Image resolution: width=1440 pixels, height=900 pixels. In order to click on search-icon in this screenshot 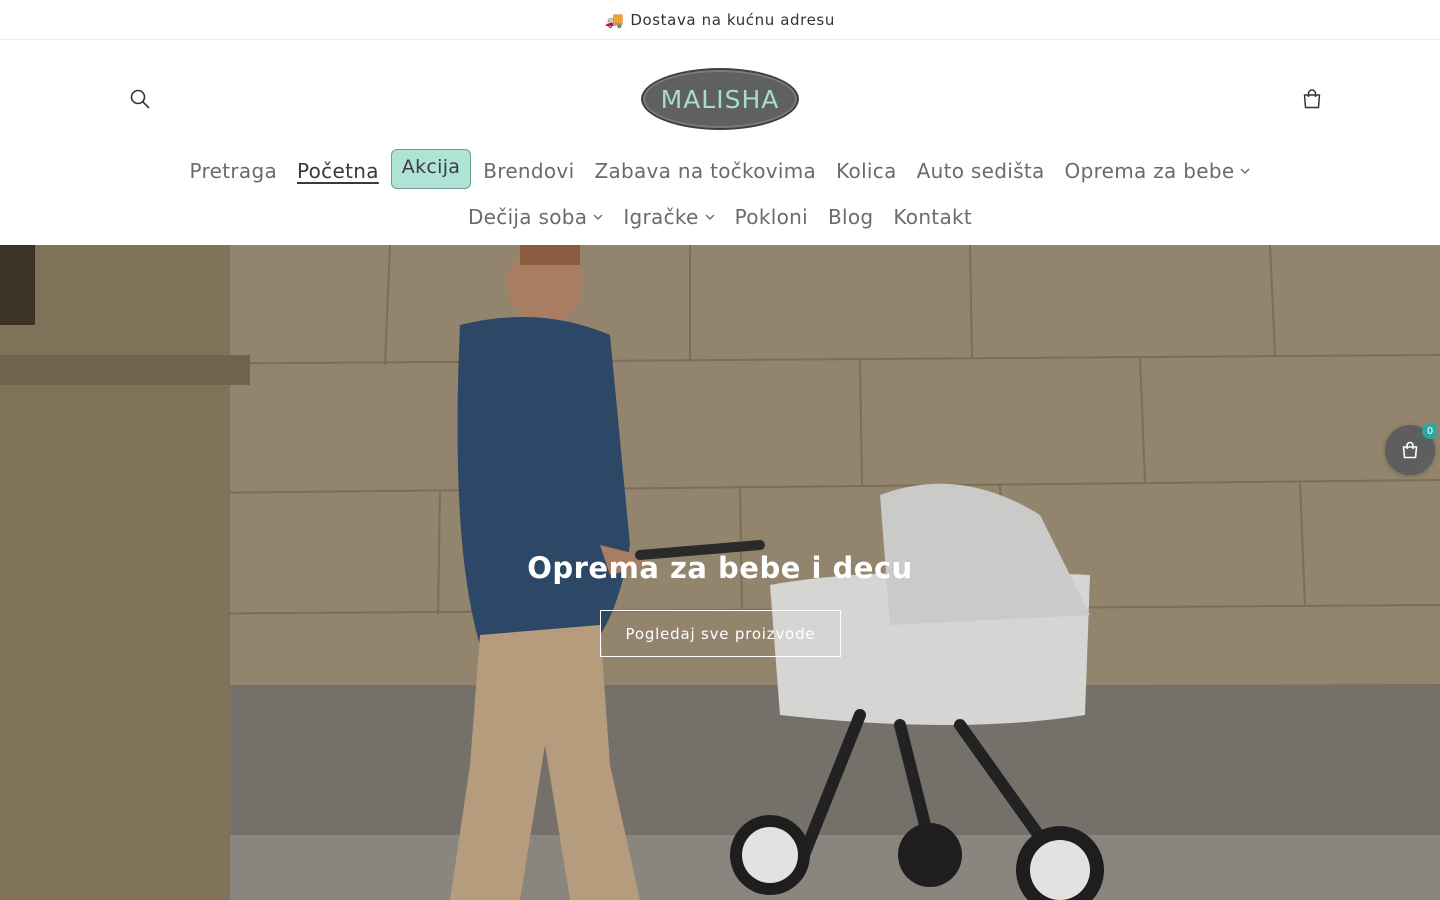, I will do `click(140, 99)`.